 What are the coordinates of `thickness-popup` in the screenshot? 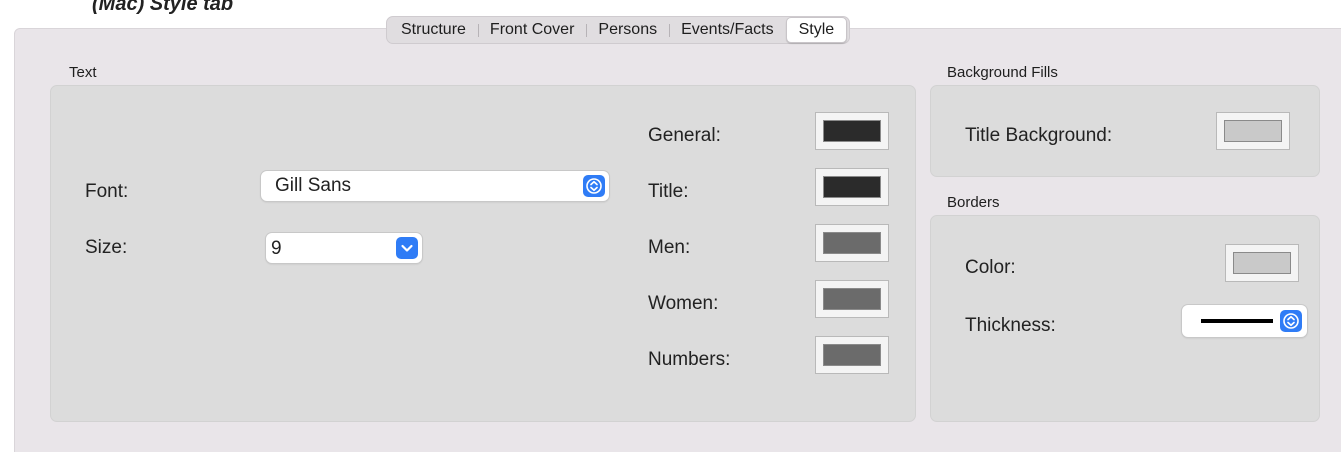 It's located at (1244, 321).